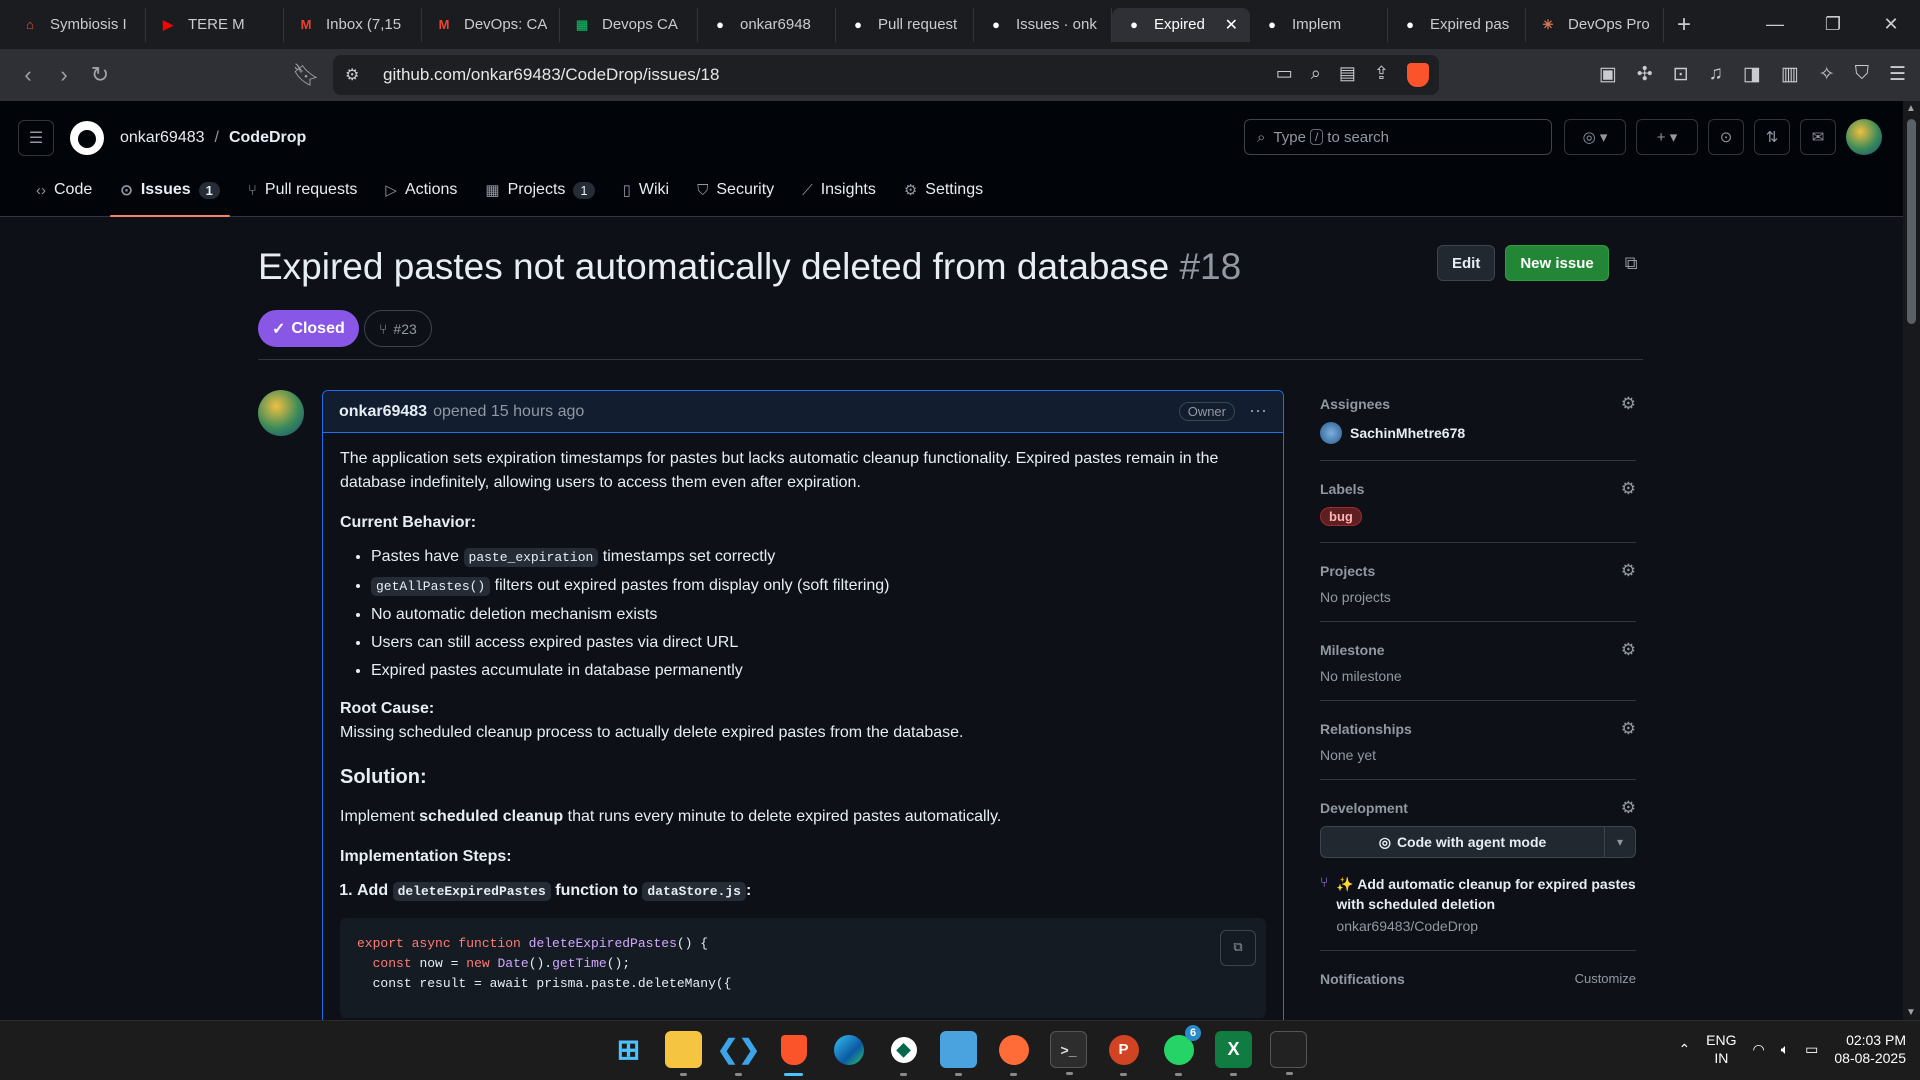 The width and height of the screenshot is (1920, 1080). Describe the element at coordinates (1181, 24) in the screenshot. I see `browser-tab: ● Expired ✕` at that location.